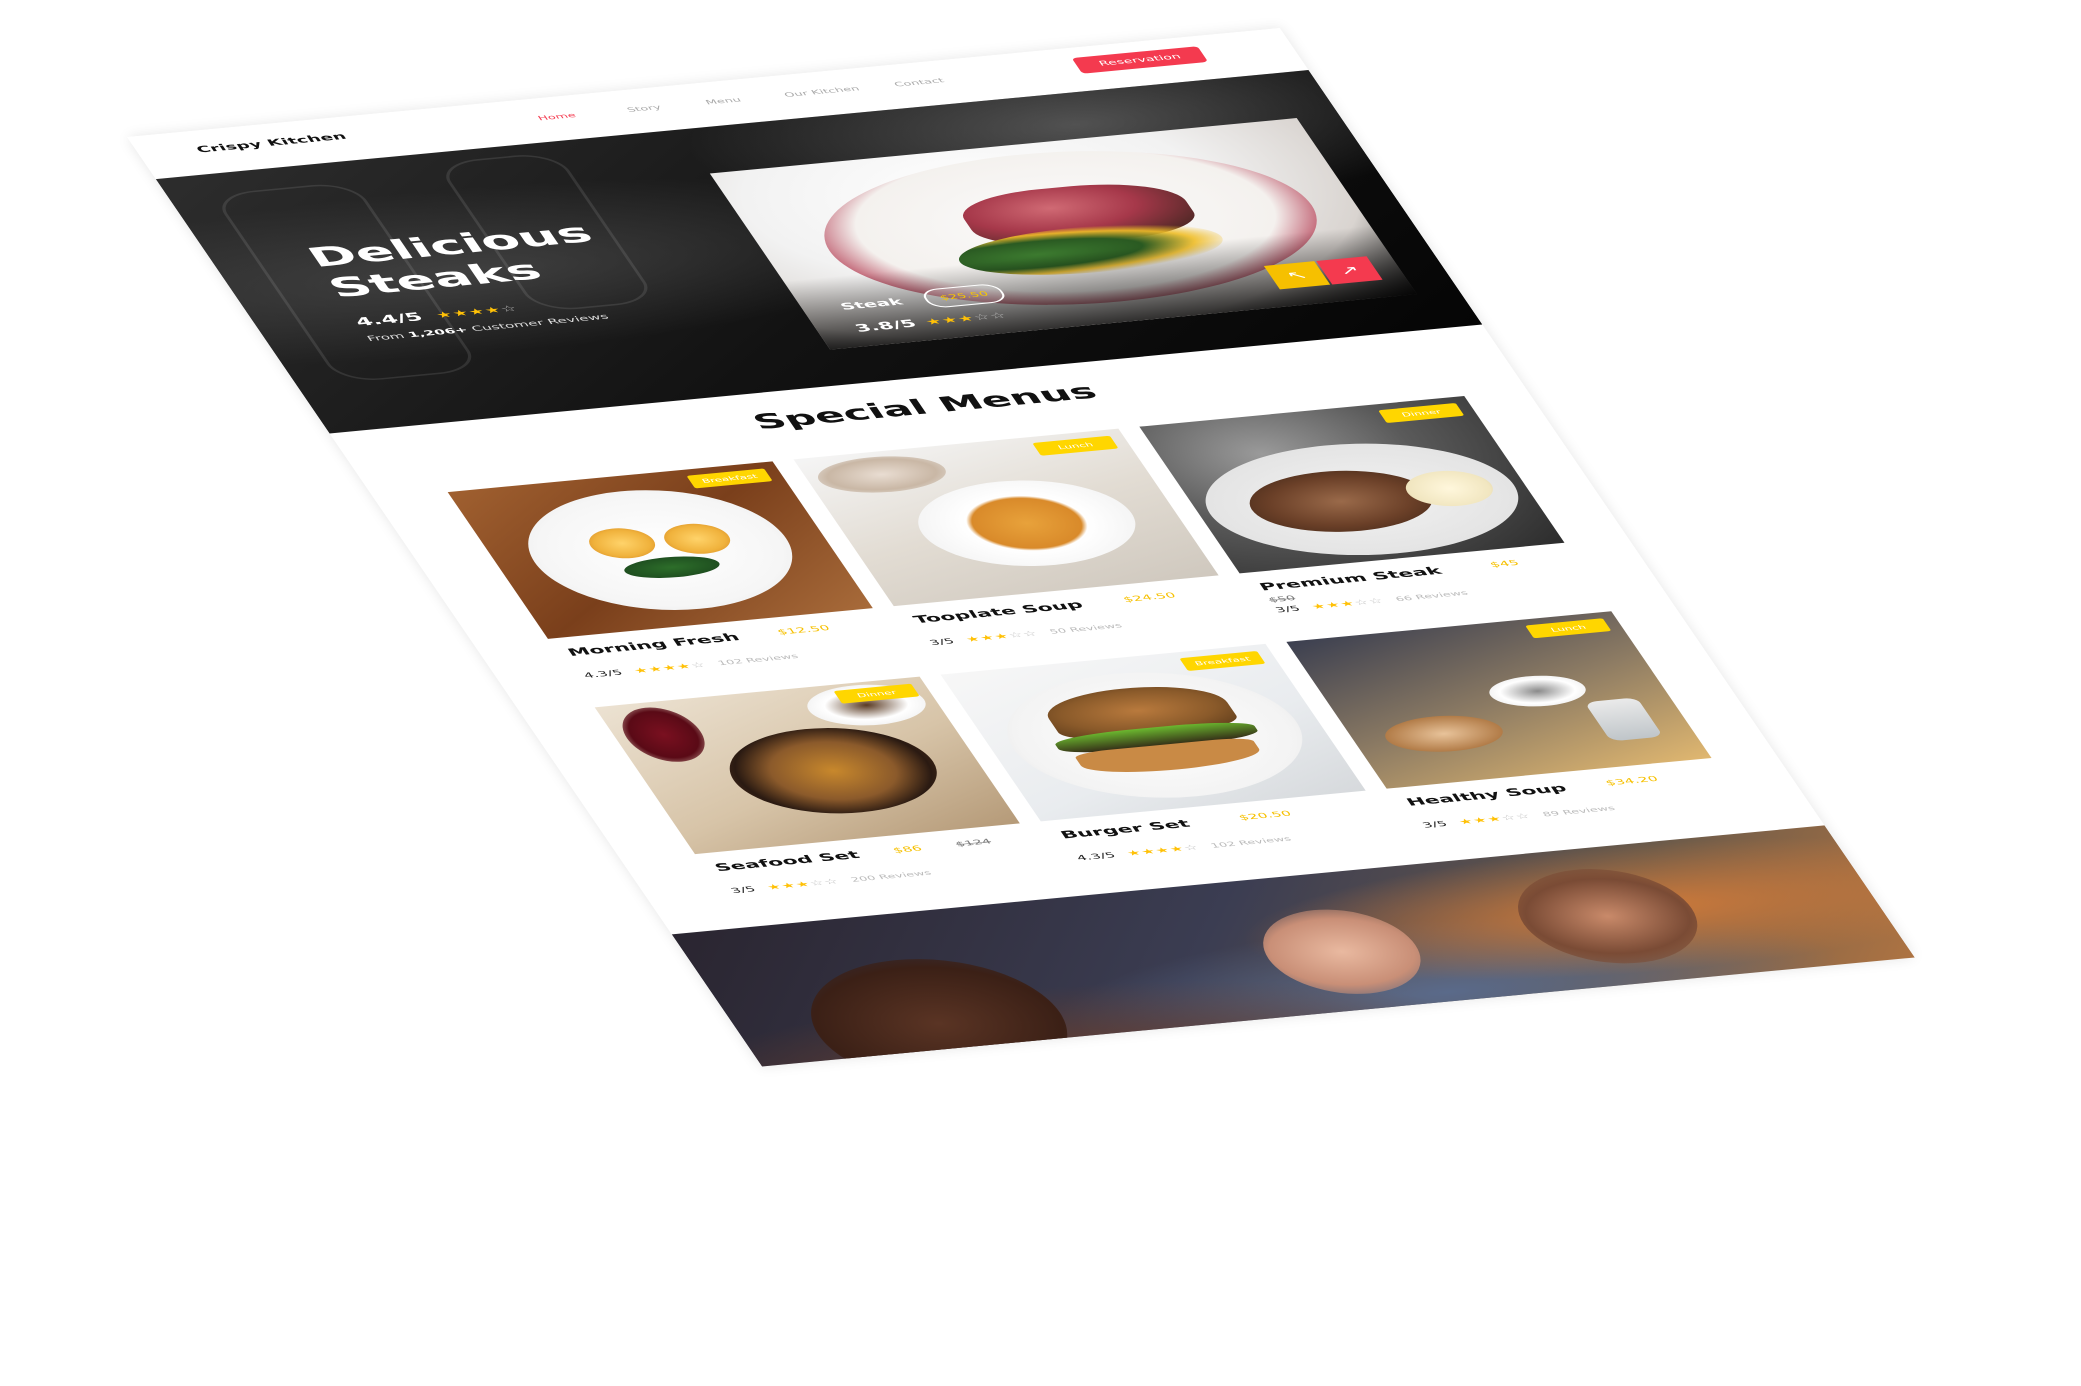  I want to click on nav-contact: Contact, so click(919, 82).